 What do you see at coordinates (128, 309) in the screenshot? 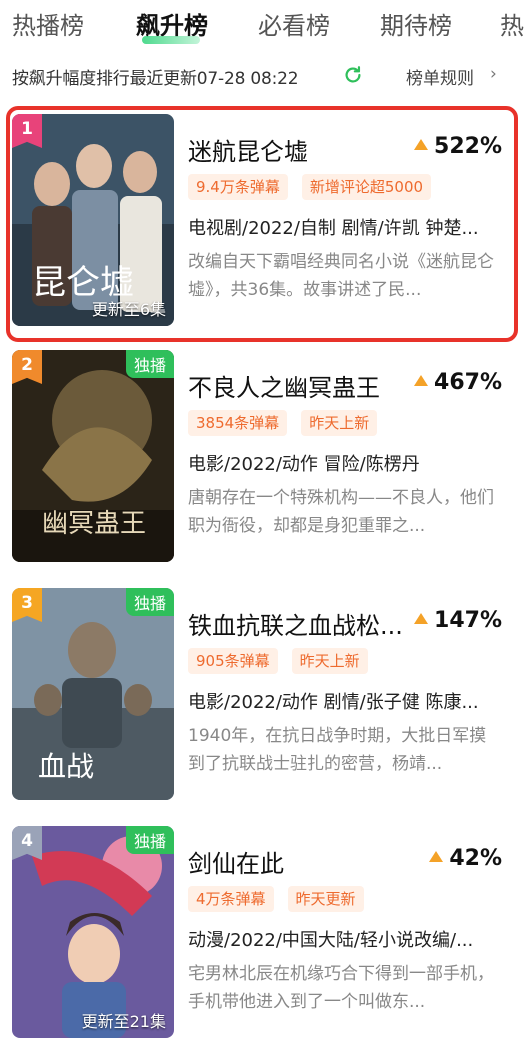
I see `episode-update-label: 更新至6集` at bounding box center [128, 309].